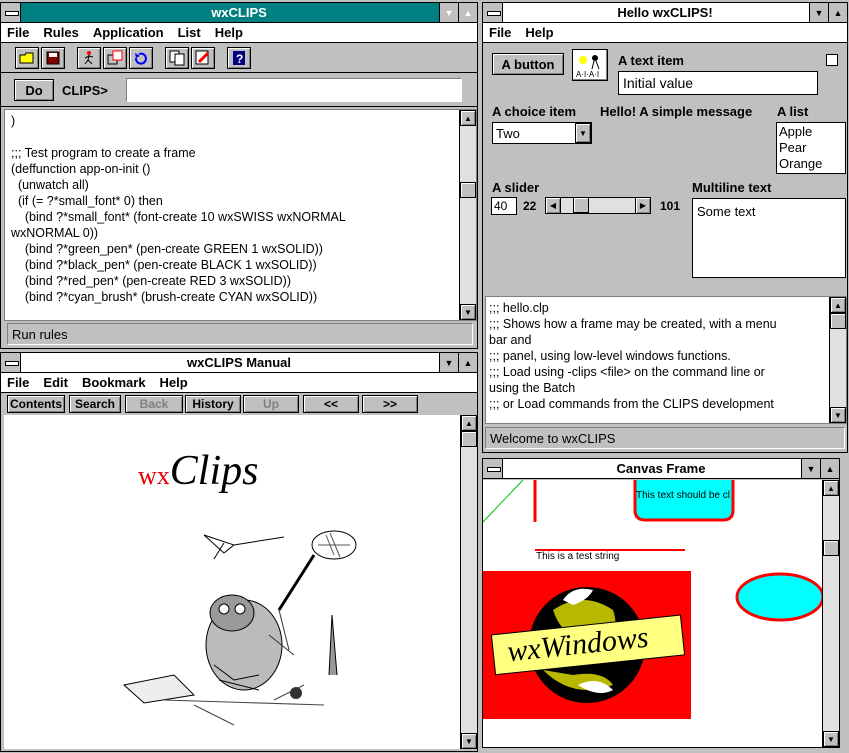  Describe the element at coordinates (271, 404) in the screenshot. I see `up-button: Up` at that location.